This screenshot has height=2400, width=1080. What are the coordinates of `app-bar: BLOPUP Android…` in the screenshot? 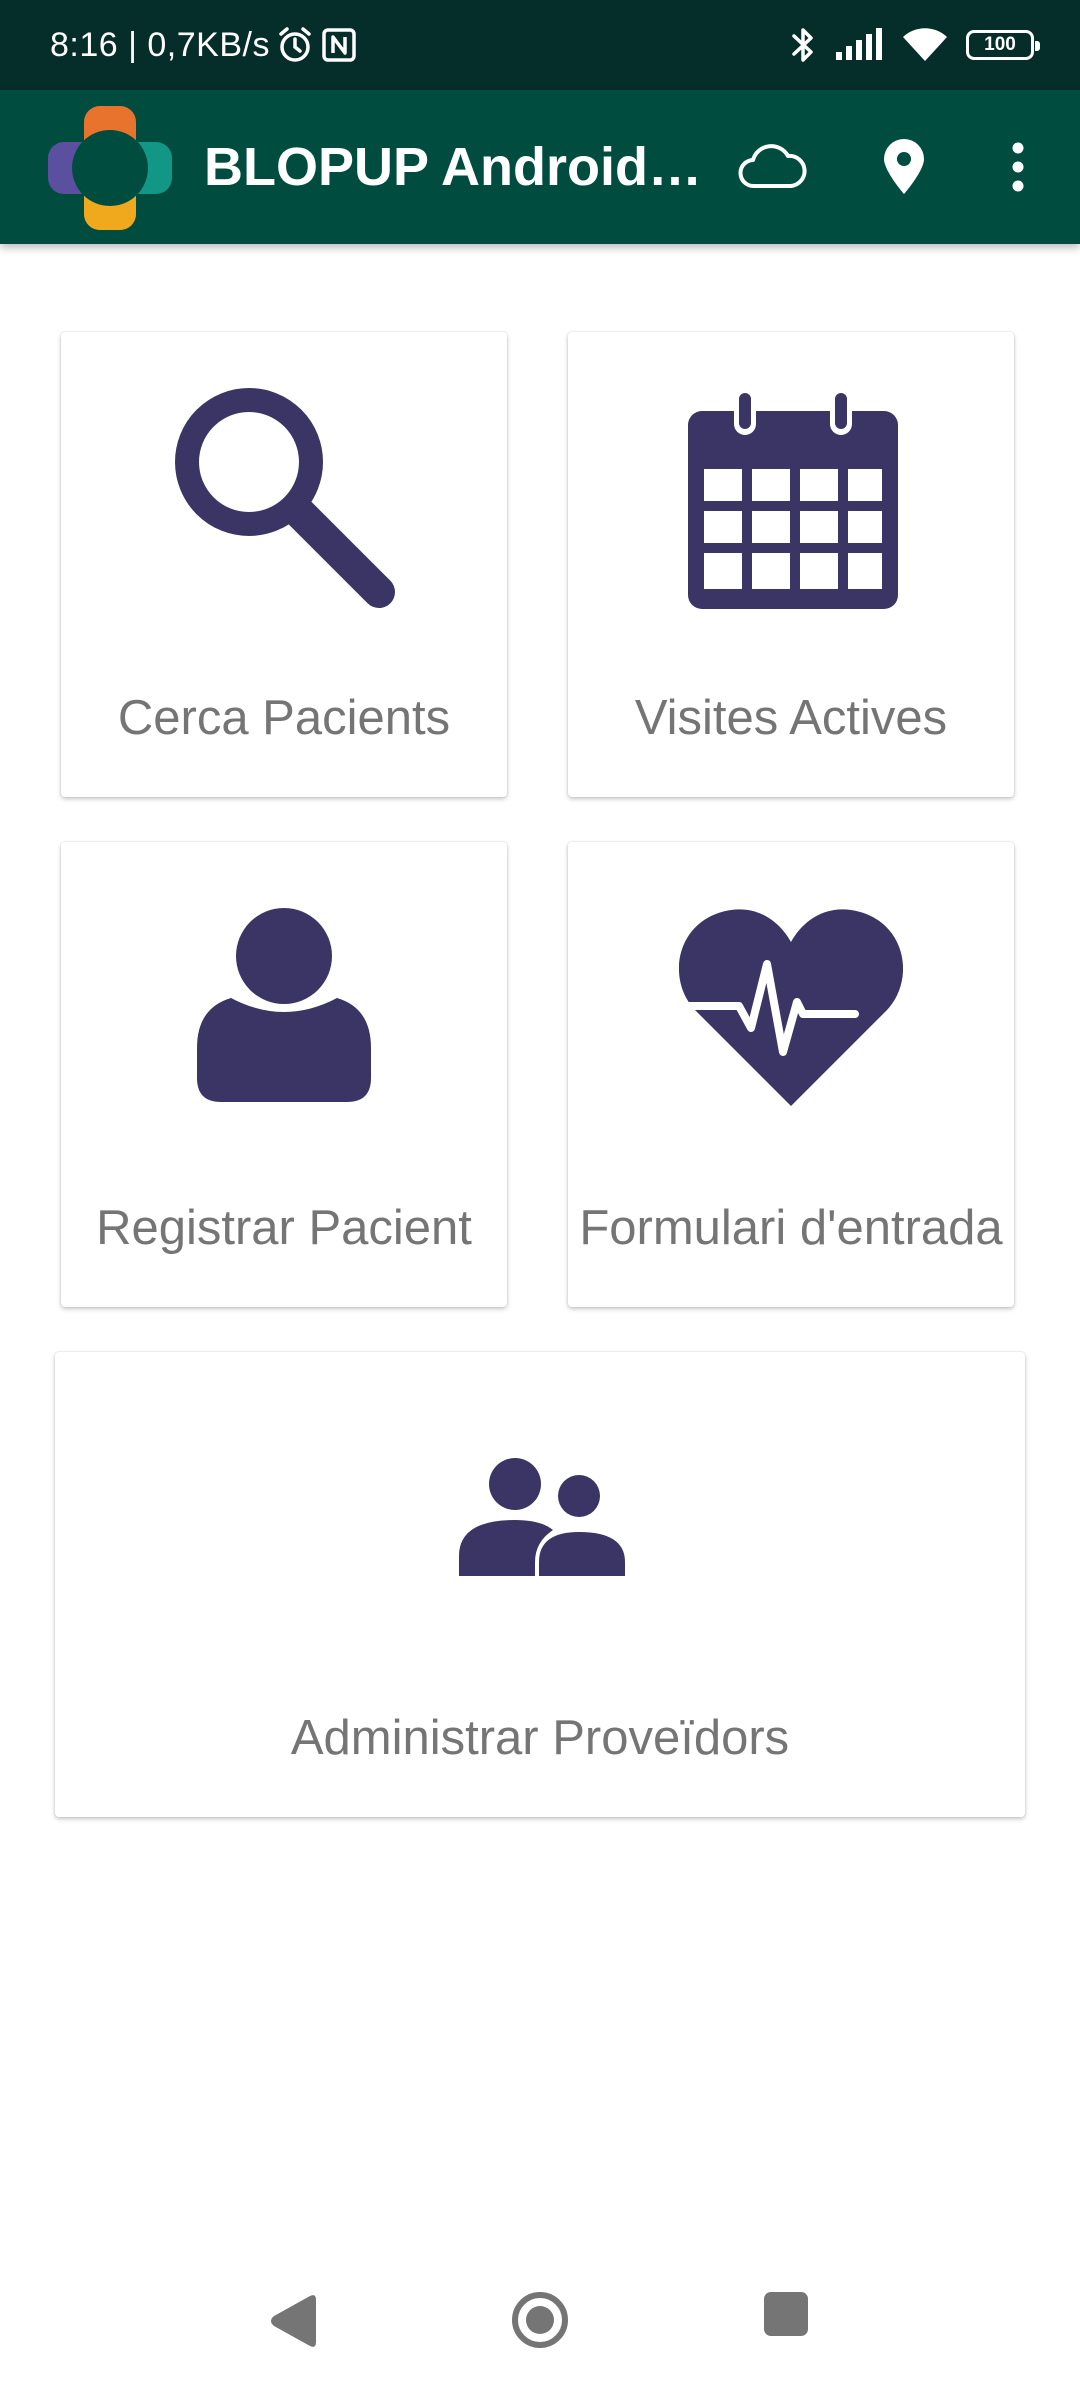 It's located at (540, 167).